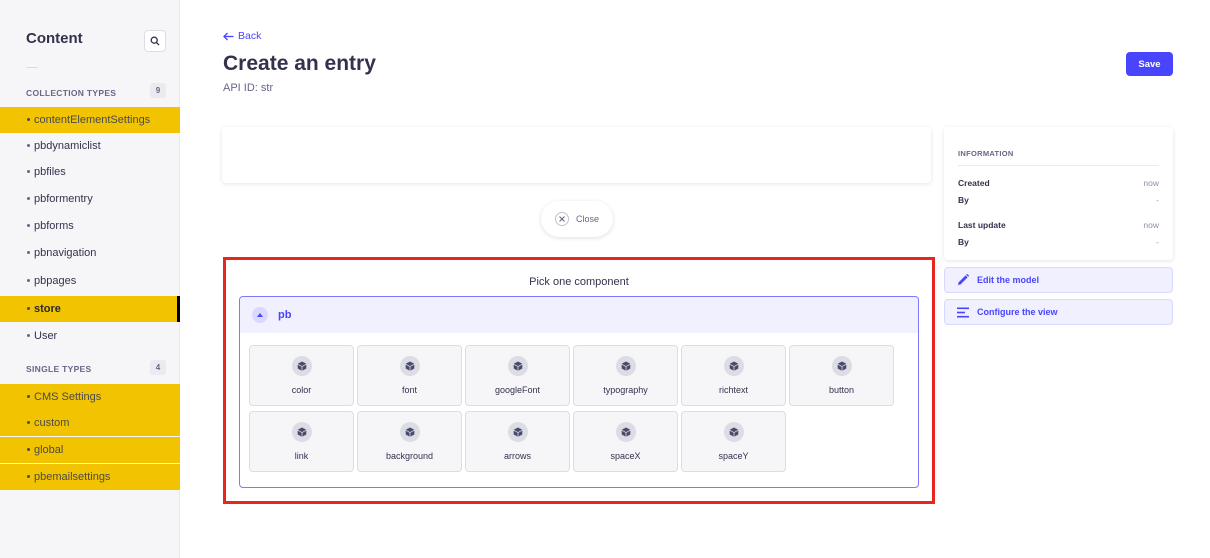  I want to click on sidebar-item-global: global, so click(90, 450).